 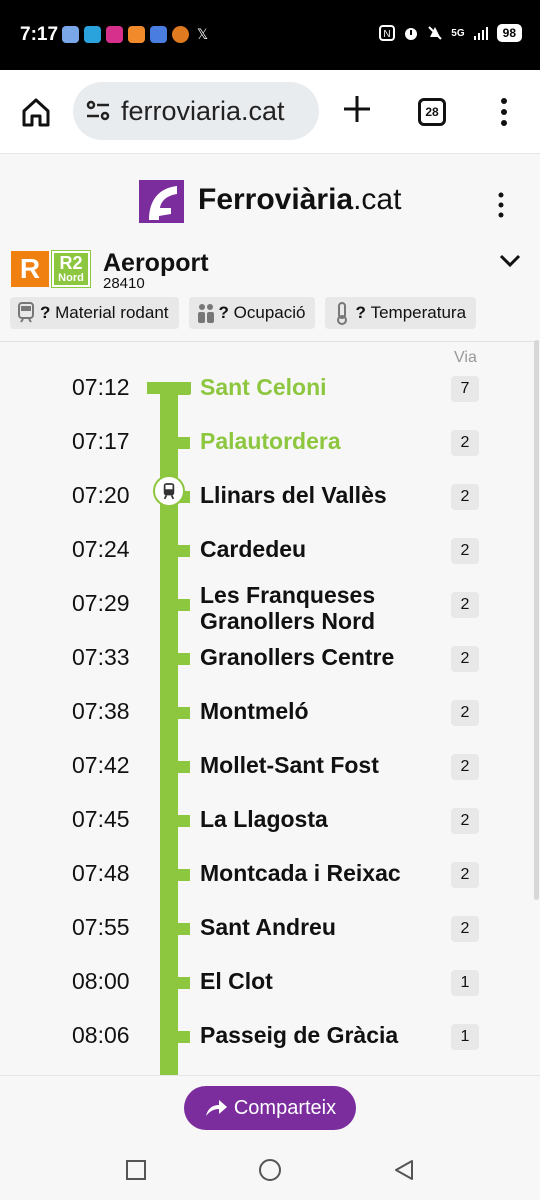 What do you see at coordinates (94, 313) in the screenshot?
I see `chip-material-rodant: ? Material rodant` at bounding box center [94, 313].